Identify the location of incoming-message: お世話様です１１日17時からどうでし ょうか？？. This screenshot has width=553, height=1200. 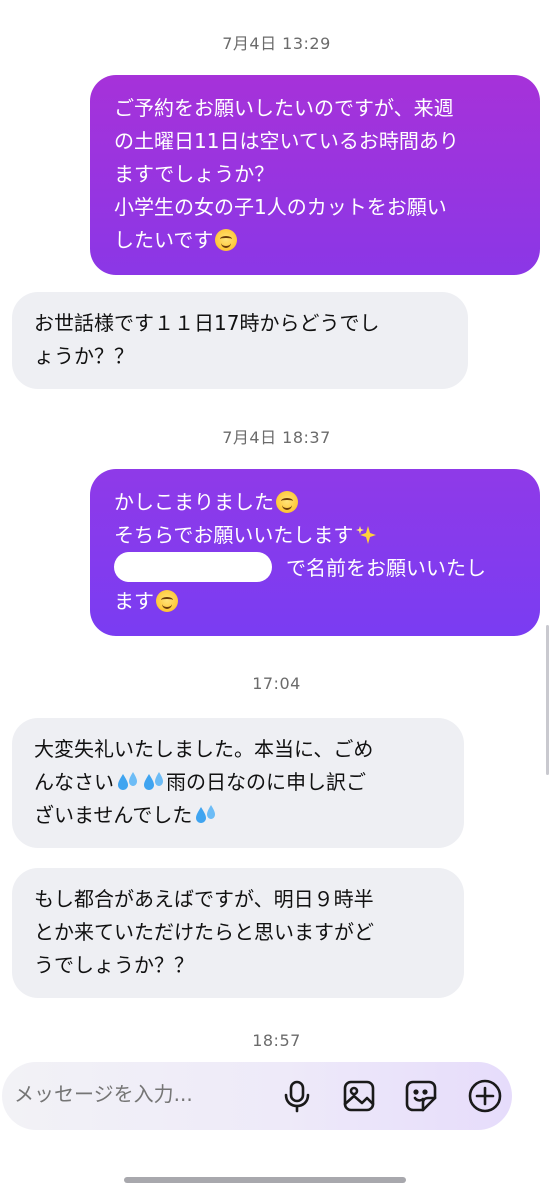
(240, 340).